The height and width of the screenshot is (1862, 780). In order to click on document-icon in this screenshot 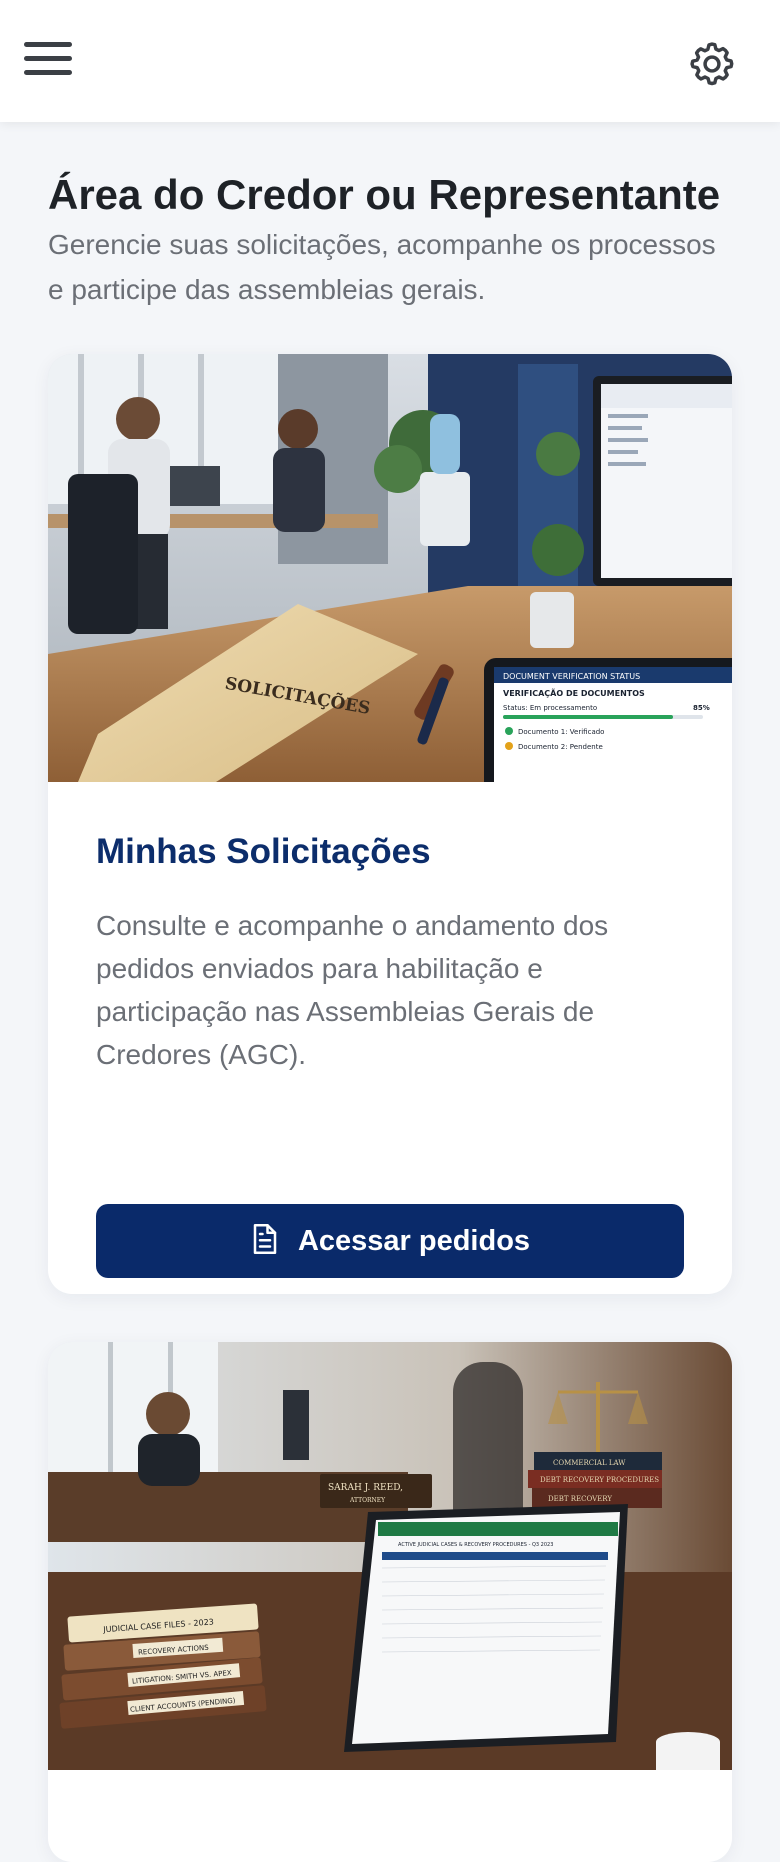, I will do `click(265, 1241)`.